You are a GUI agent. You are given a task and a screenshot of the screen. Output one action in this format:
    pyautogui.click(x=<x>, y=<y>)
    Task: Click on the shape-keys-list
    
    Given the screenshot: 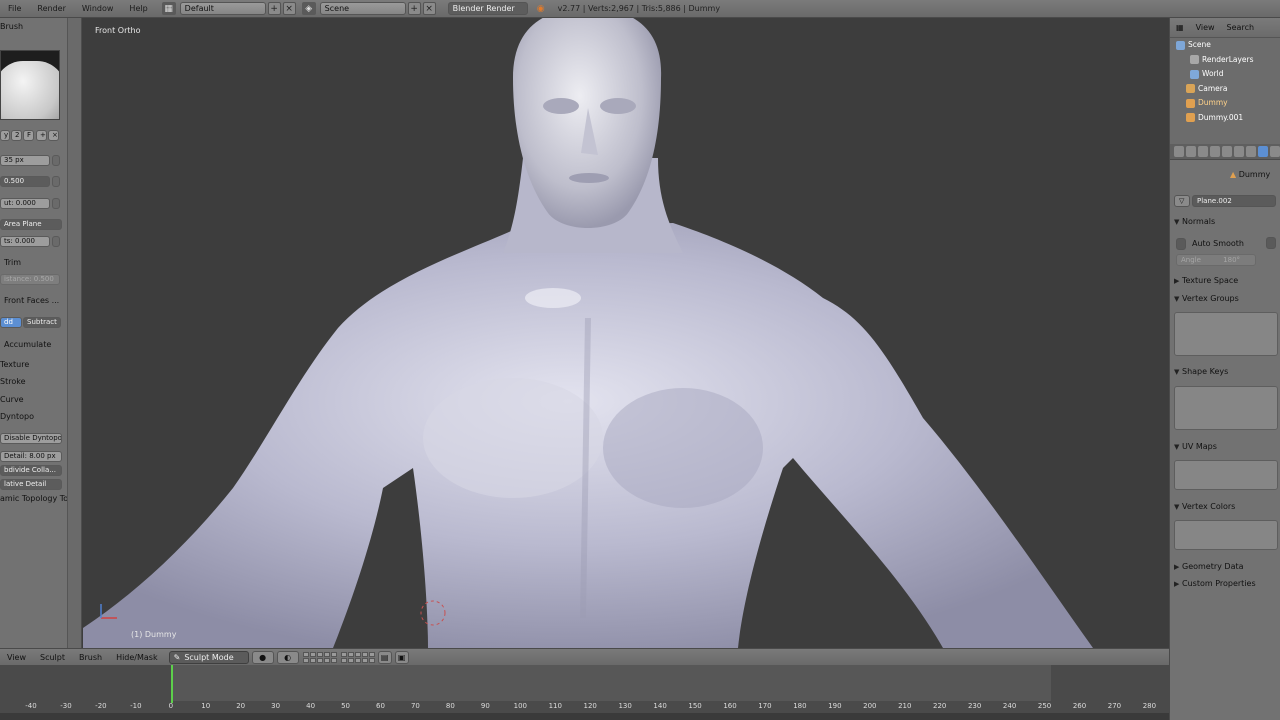 What is the action you would take?
    pyautogui.click(x=1226, y=408)
    